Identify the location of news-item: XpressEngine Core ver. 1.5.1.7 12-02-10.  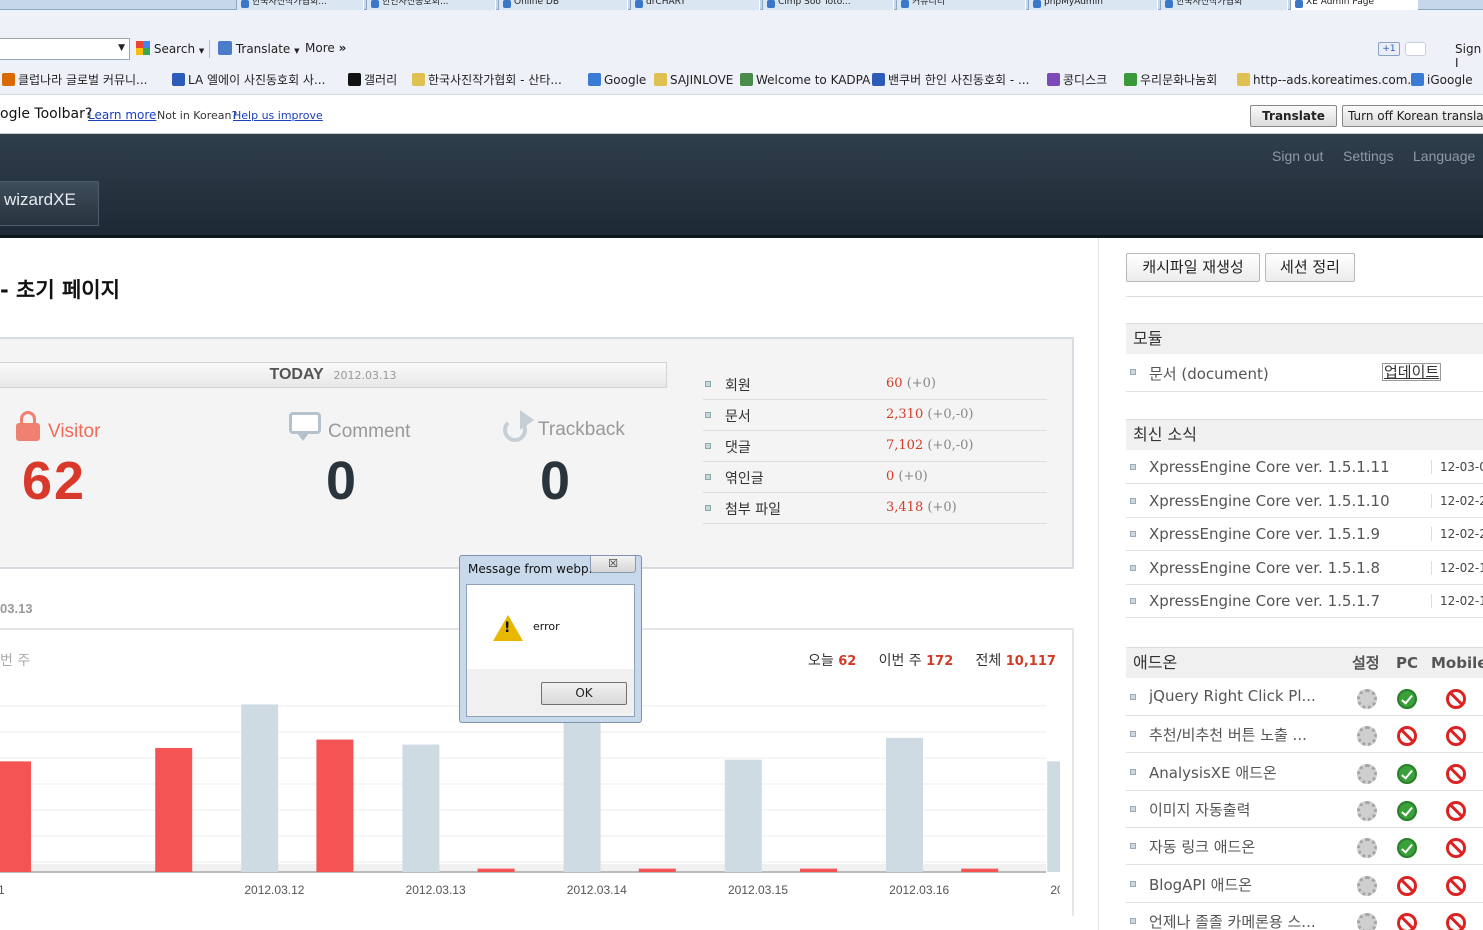
(1304, 601).